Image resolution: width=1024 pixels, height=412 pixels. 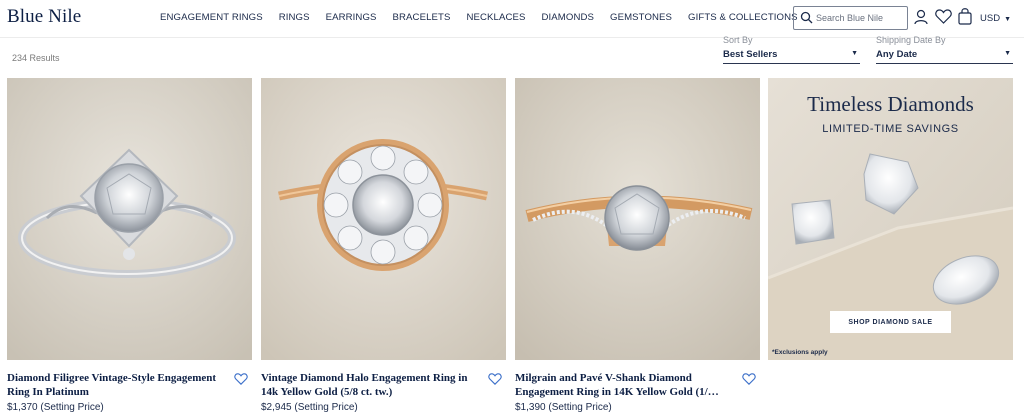 I want to click on product-price: $1,370 (Setting Price), so click(x=55, y=407).